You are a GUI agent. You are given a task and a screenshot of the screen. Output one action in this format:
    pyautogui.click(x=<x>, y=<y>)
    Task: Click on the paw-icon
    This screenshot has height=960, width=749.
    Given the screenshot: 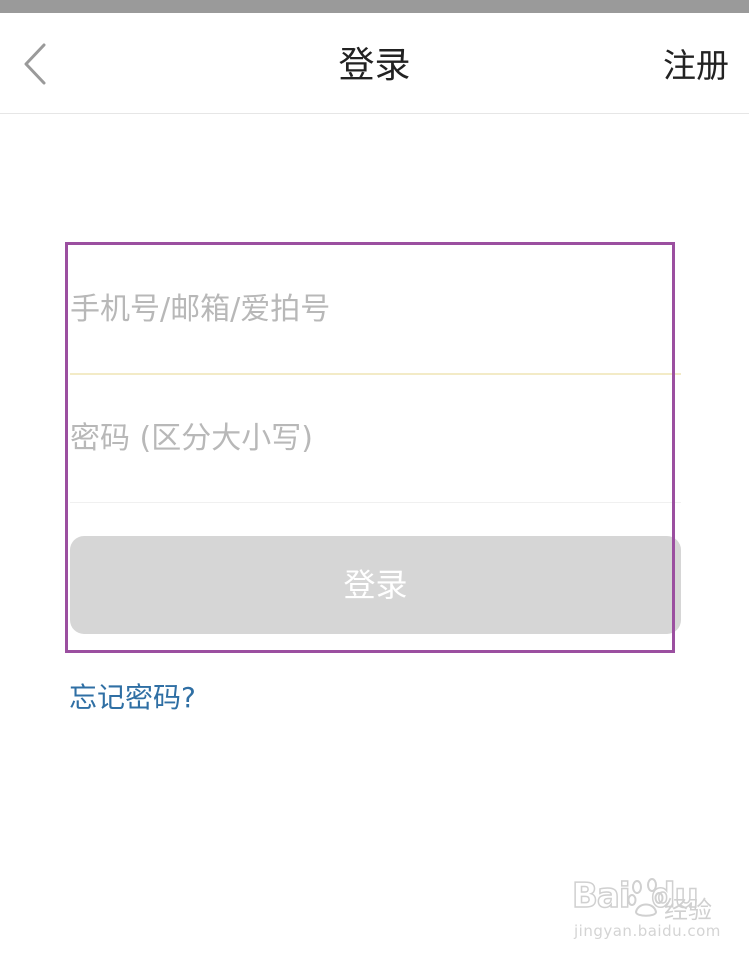 What is the action you would take?
    pyautogui.click(x=646, y=897)
    